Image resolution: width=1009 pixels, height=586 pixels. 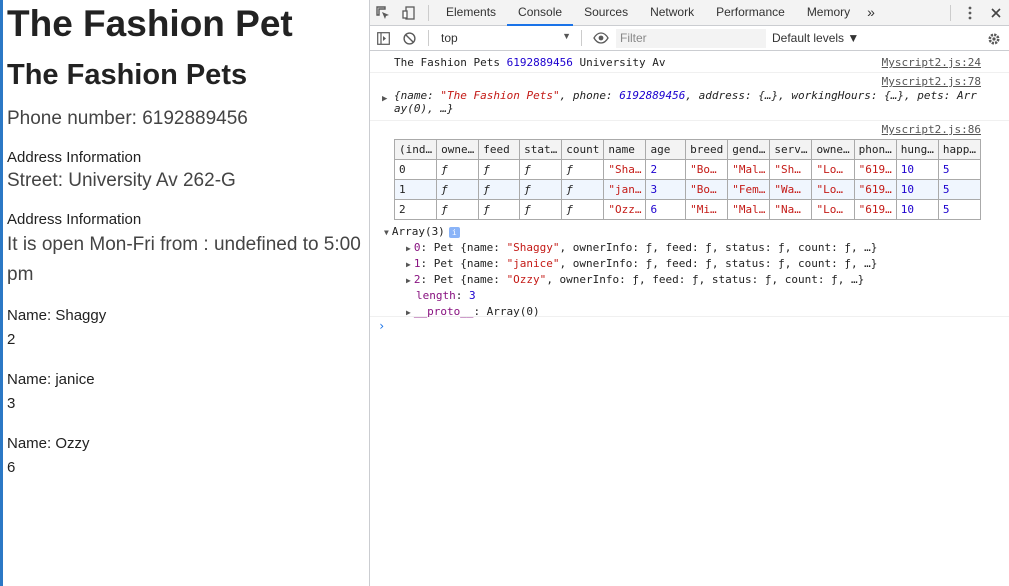 I want to click on tab-elements: Elements, so click(x=471, y=13).